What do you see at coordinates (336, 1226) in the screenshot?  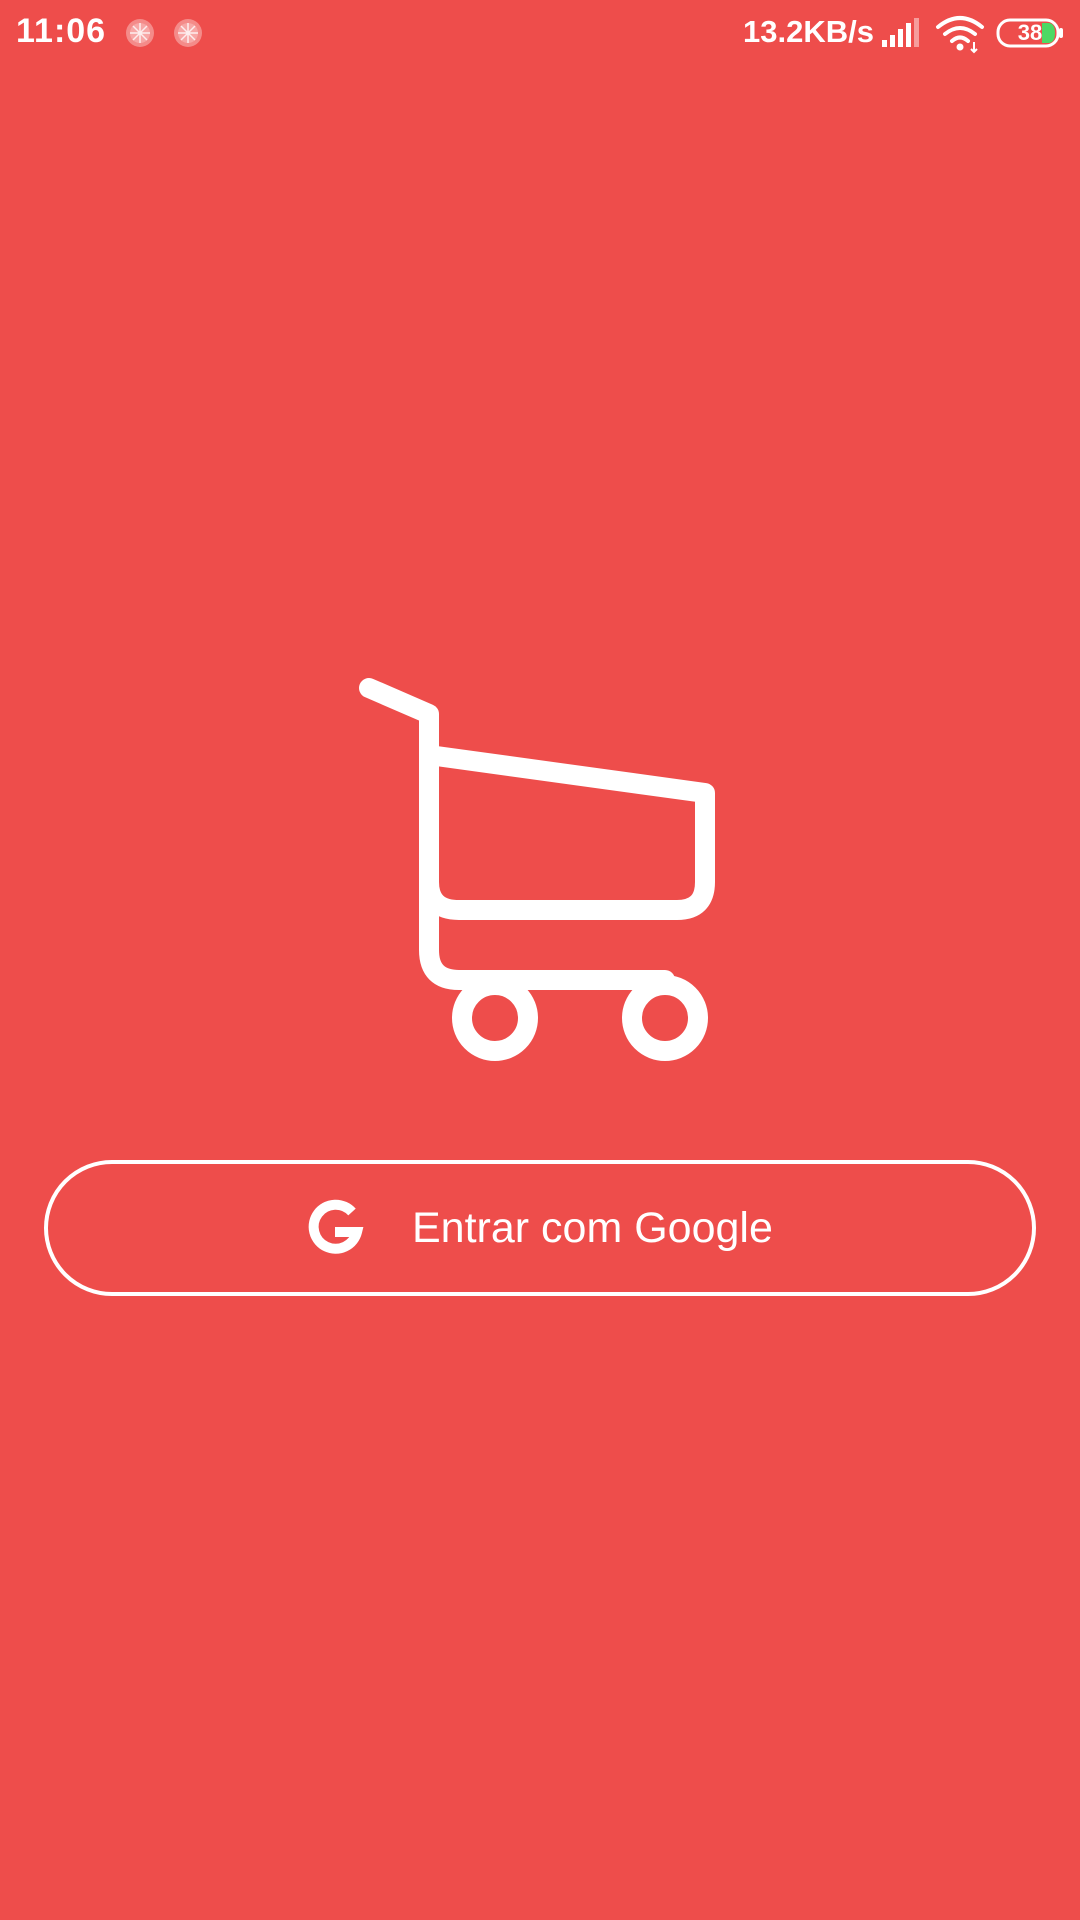 I see `google-g-icon` at bounding box center [336, 1226].